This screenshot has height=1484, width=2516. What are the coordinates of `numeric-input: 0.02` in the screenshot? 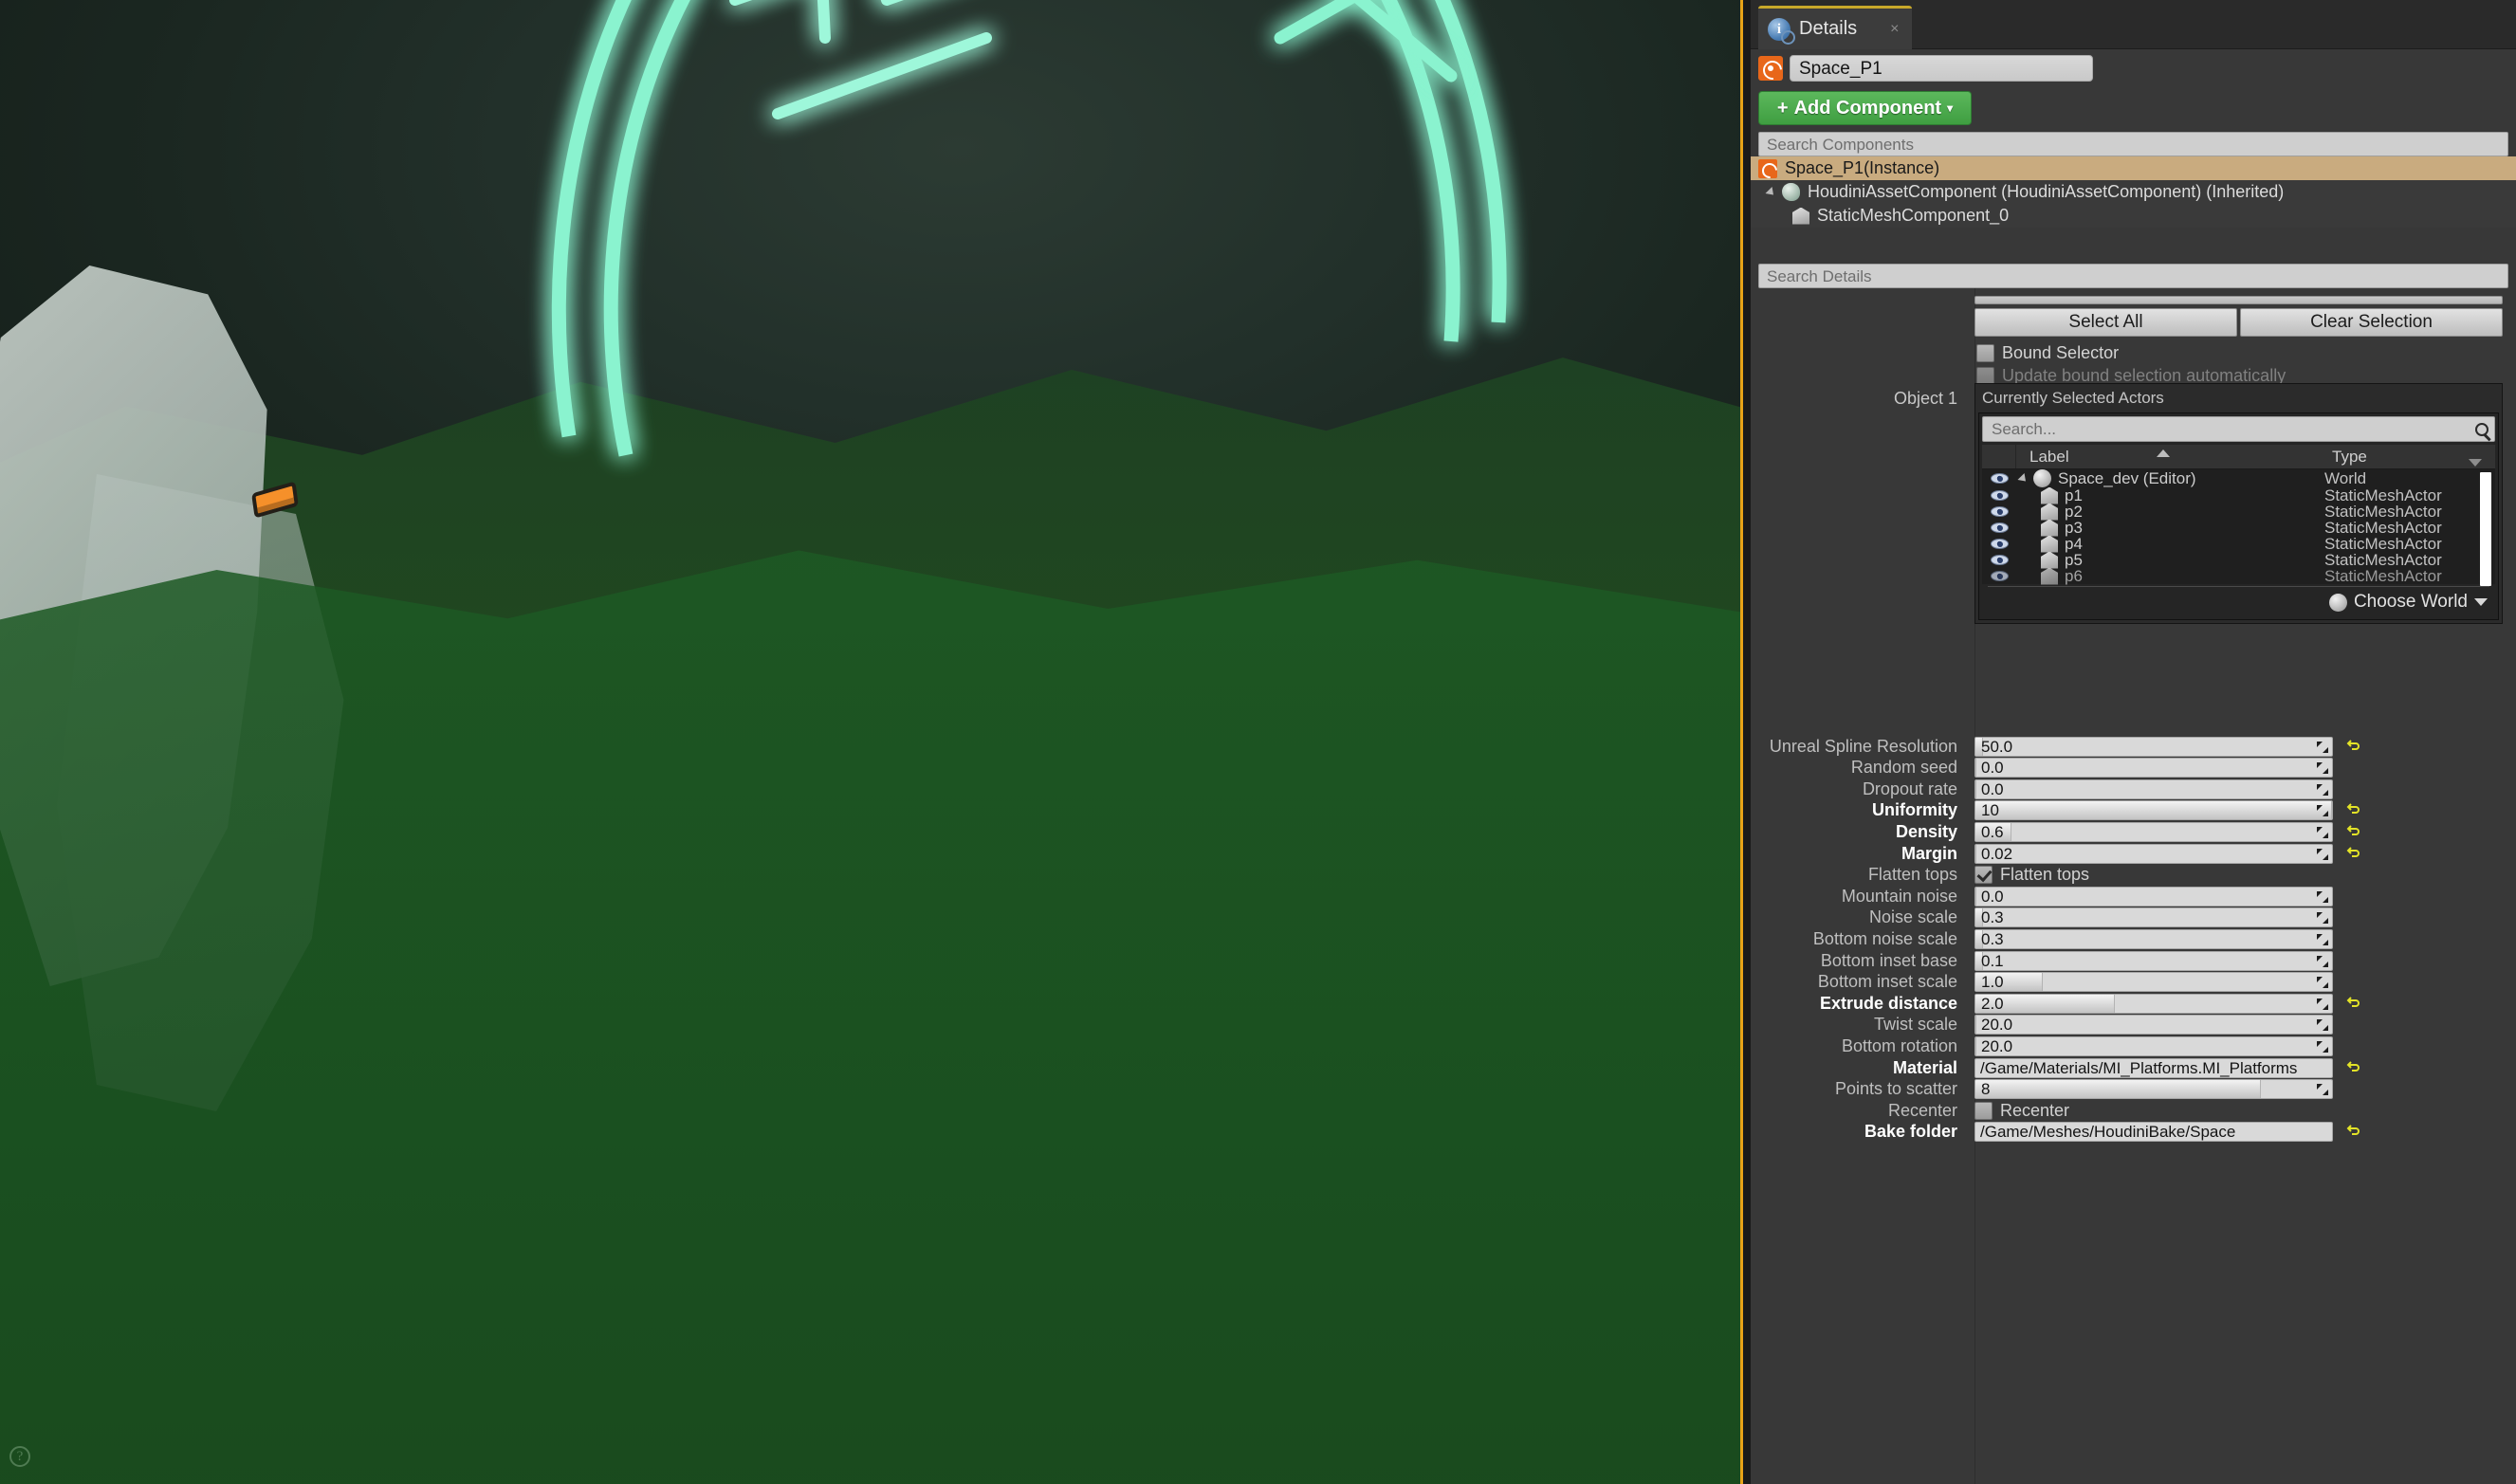 It's located at (2153, 854).